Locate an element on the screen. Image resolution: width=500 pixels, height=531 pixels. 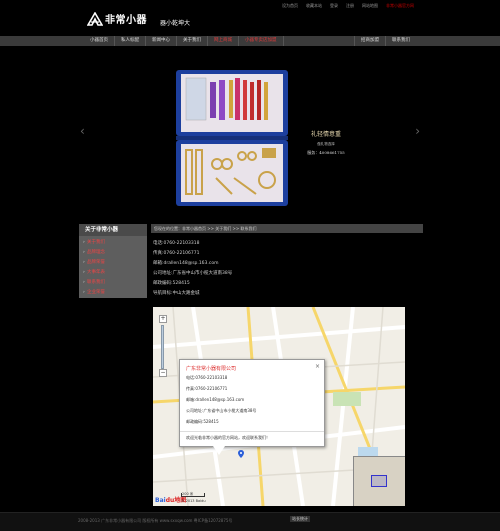
banner-caption-phone: 服务：4008661755 is located at coordinates (326, 152).